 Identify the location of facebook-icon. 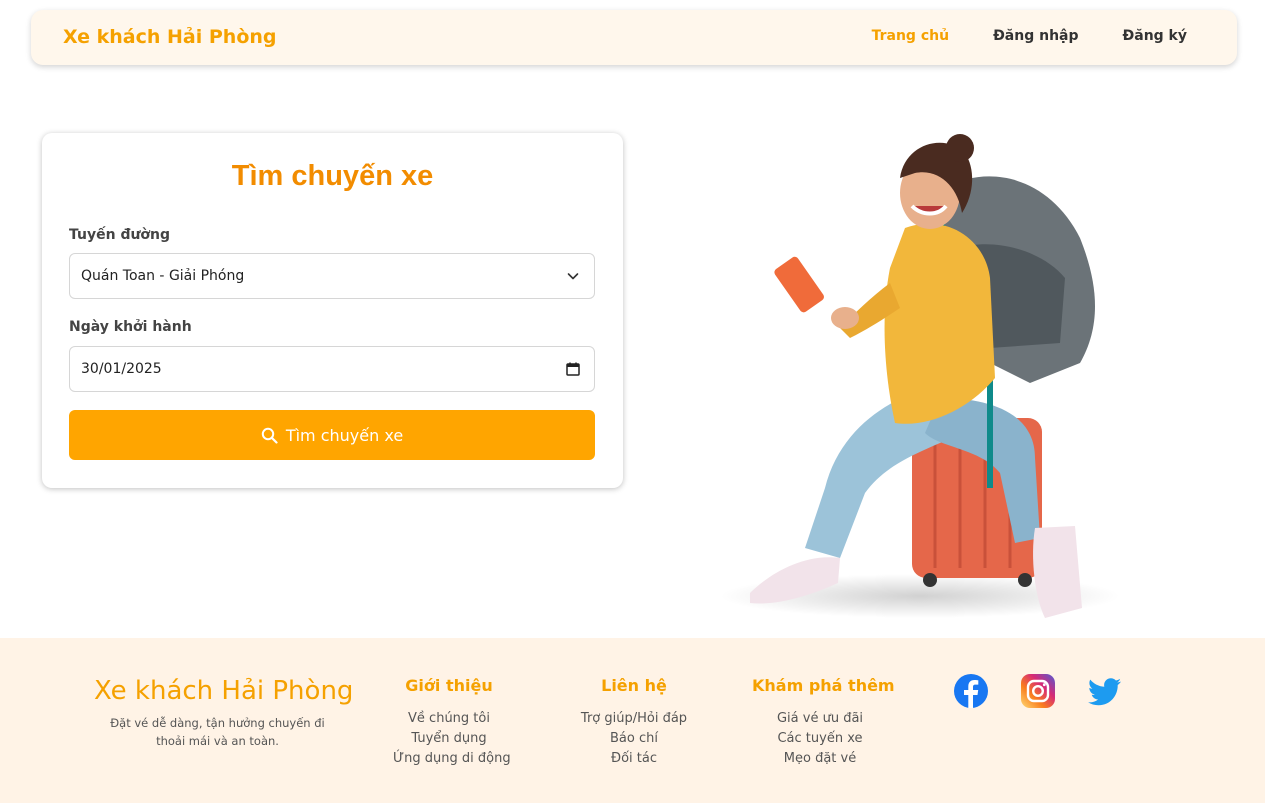
(971, 691).